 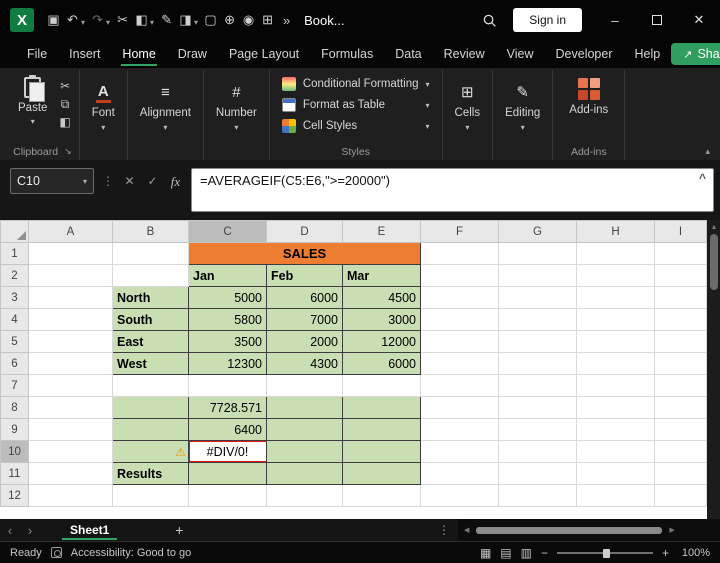 I want to click on zoom-in-icon: +, so click(x=665, y=553).